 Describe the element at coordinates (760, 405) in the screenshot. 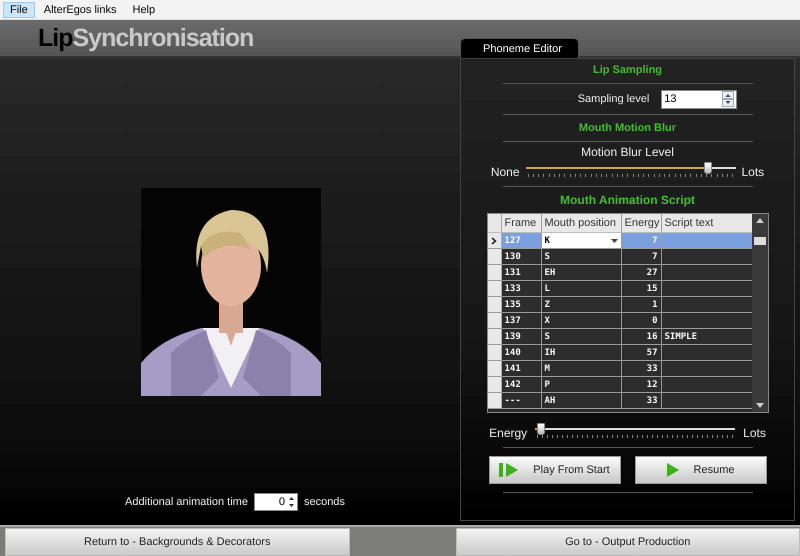

I see `scroll-down-icon` at that location.